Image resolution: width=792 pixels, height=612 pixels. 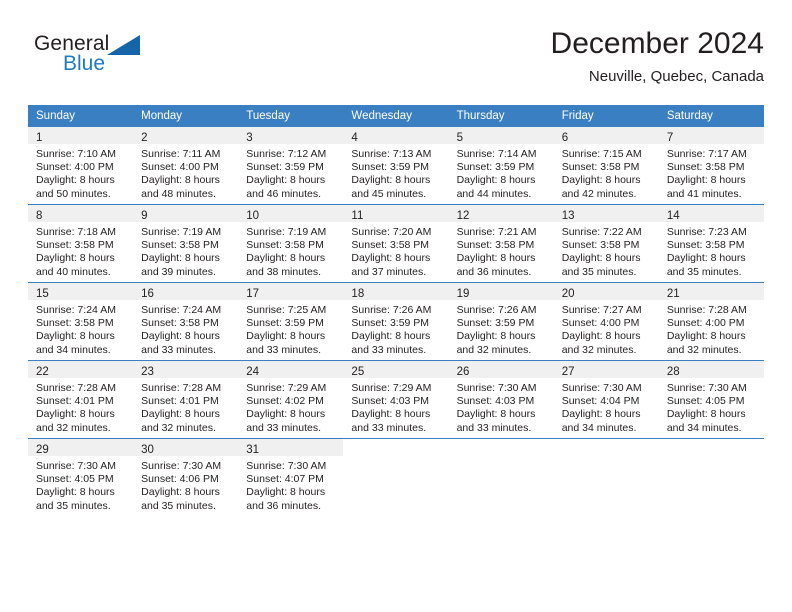 I want to click on page-title: December 2024, so click(x=657, y=43).